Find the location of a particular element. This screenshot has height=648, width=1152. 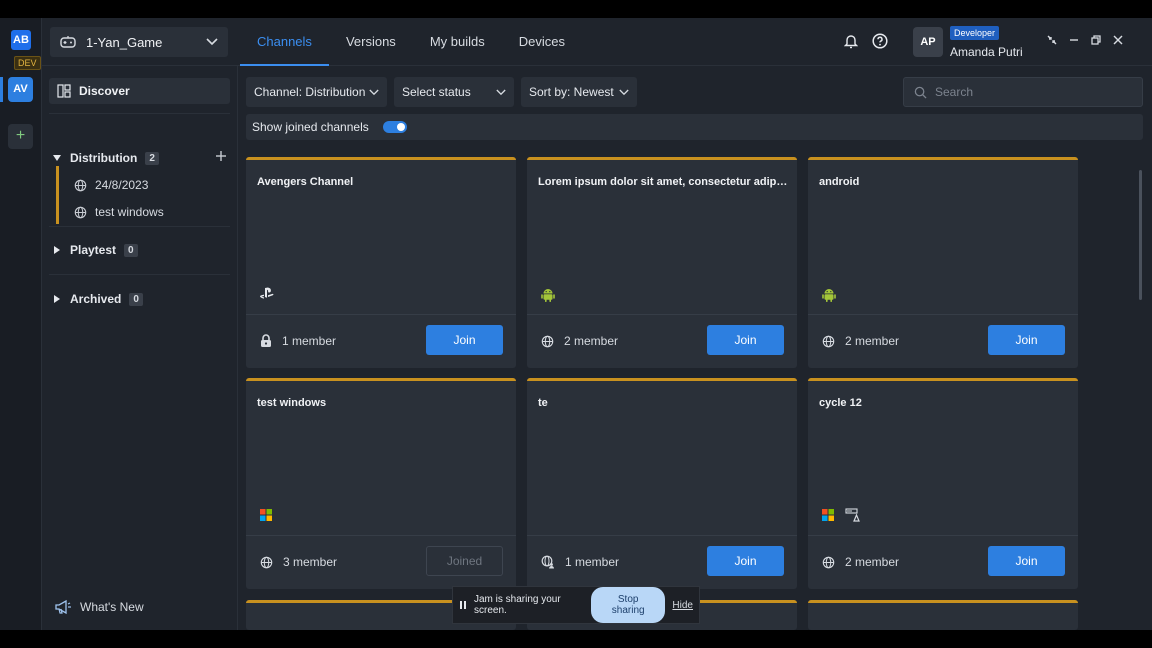

group-accent is located at coordinates (57, 195).